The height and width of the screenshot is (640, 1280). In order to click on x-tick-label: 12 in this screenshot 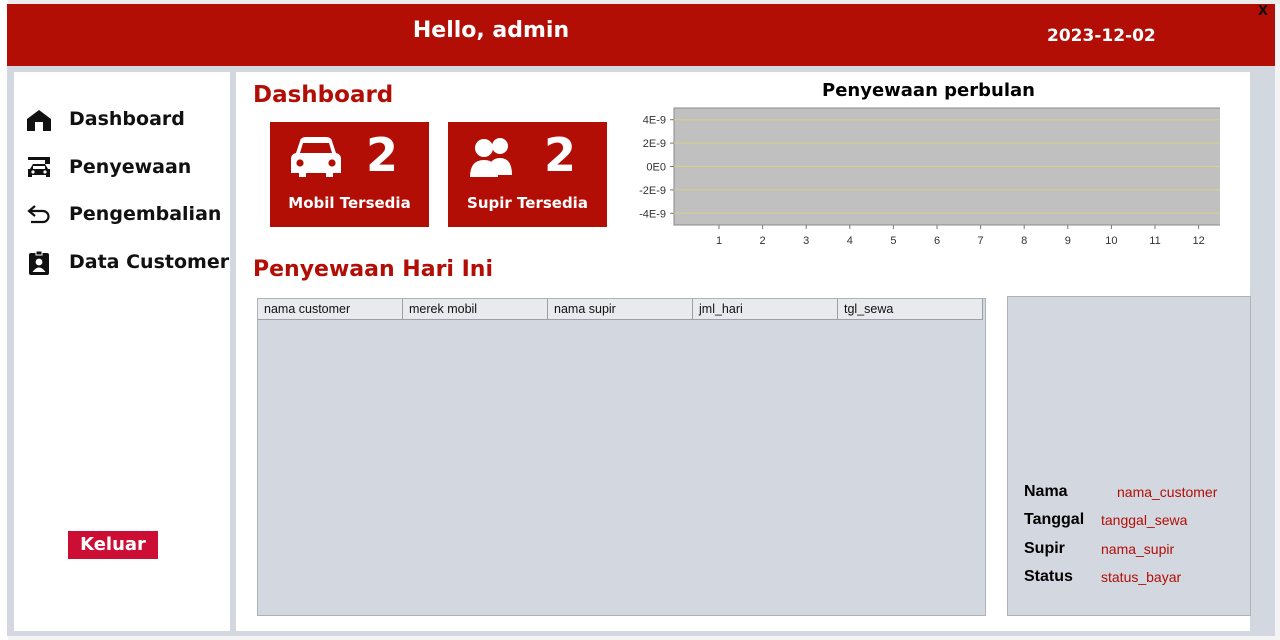, I will do `click(1198, 241)`.